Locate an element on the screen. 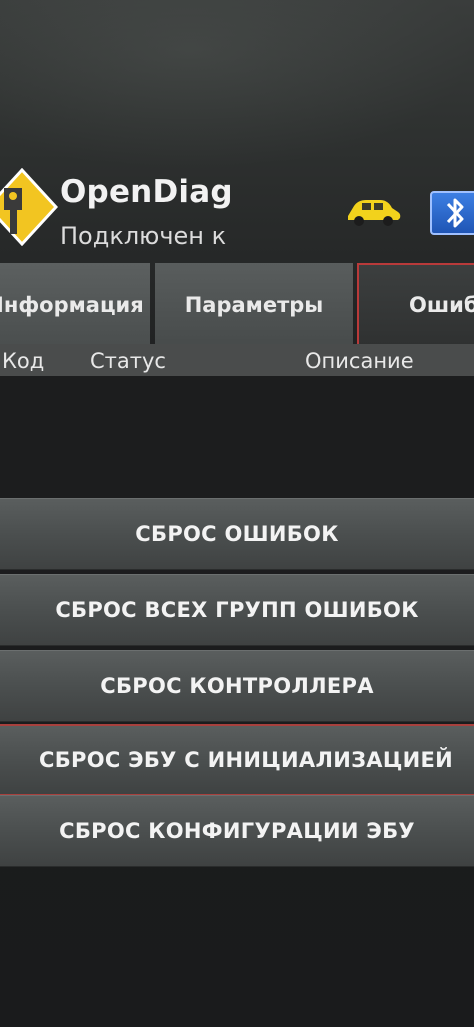 Image resolution: width=474 pixels, height=1027 pixels. reset-ecu-config-label: СБРОС КОНФИГУРАЦИИ ЭБУ is located at coordinates (237, 831).